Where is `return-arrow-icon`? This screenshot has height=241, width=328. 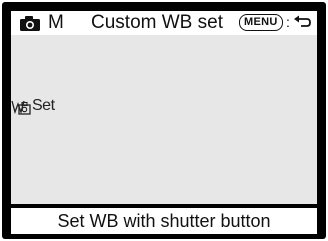 return-arrow-icon is located at coordinates (303, 22).